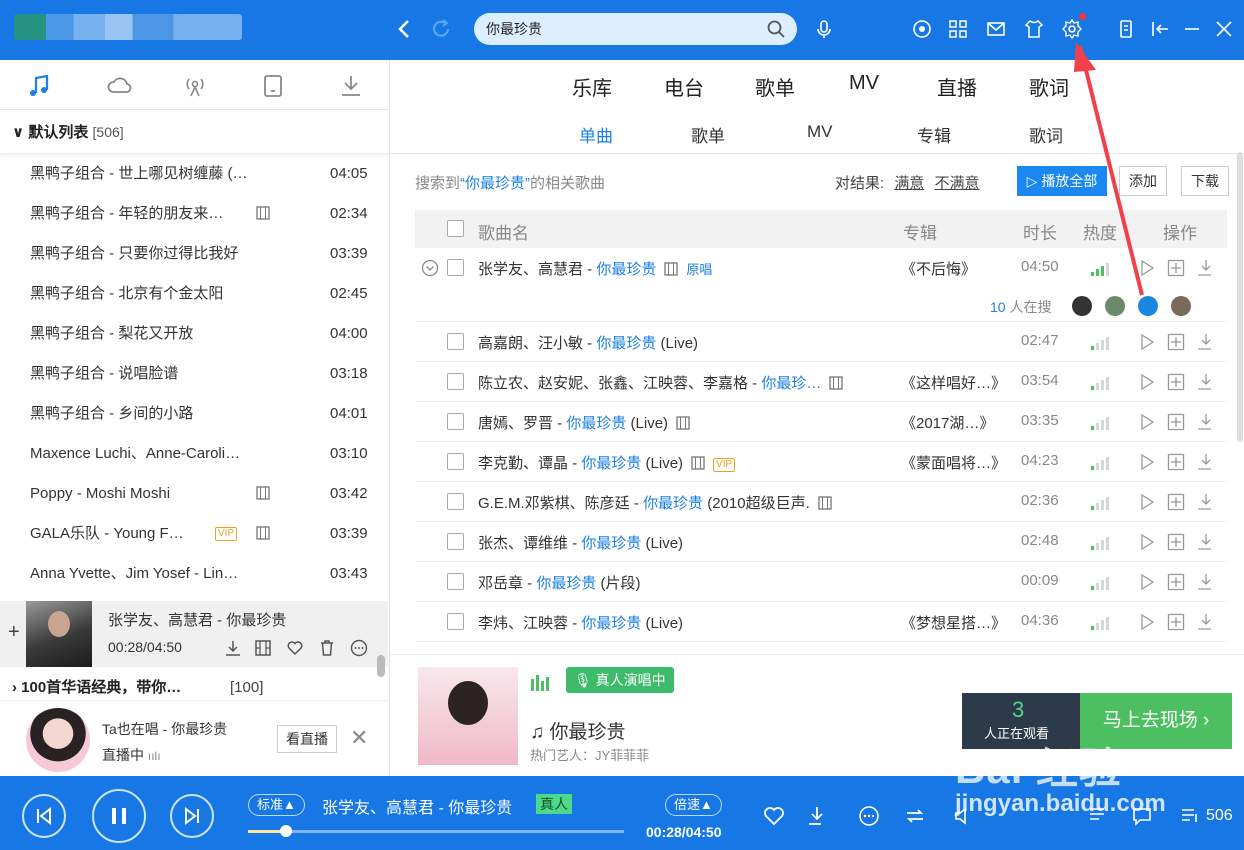 The image size is (1244, 850). Describe the element at coordinates (821, 342) in the screenshot. I see `table-row: 高嘉朗、汪小敏 - 你最珍贵 (Live) 02:47` at that location.